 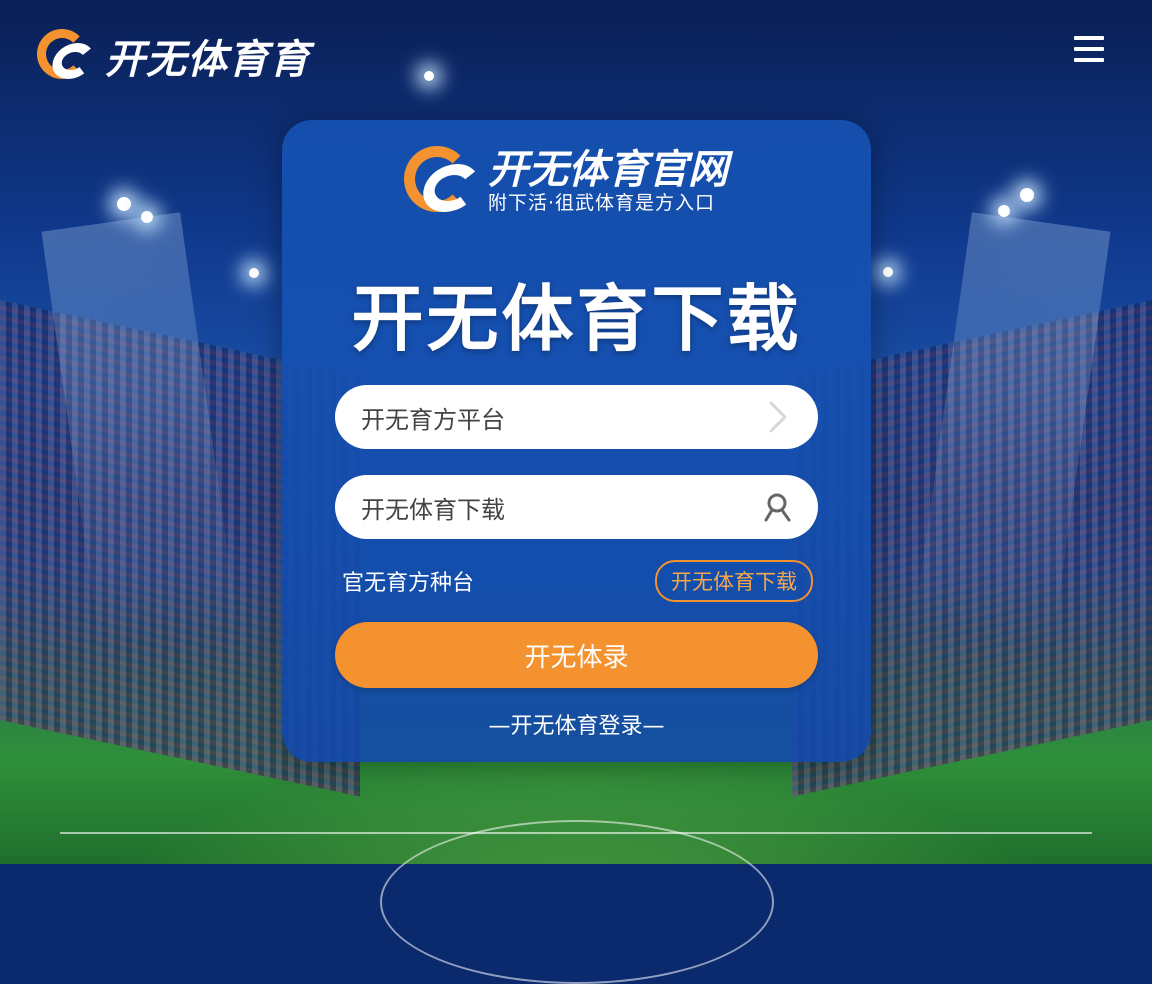 What do you see at coordinates (577, 581) in the screenshot?
I see `link-row: 官无育方种台 开无体育下载` at bounding box center [577, 581].